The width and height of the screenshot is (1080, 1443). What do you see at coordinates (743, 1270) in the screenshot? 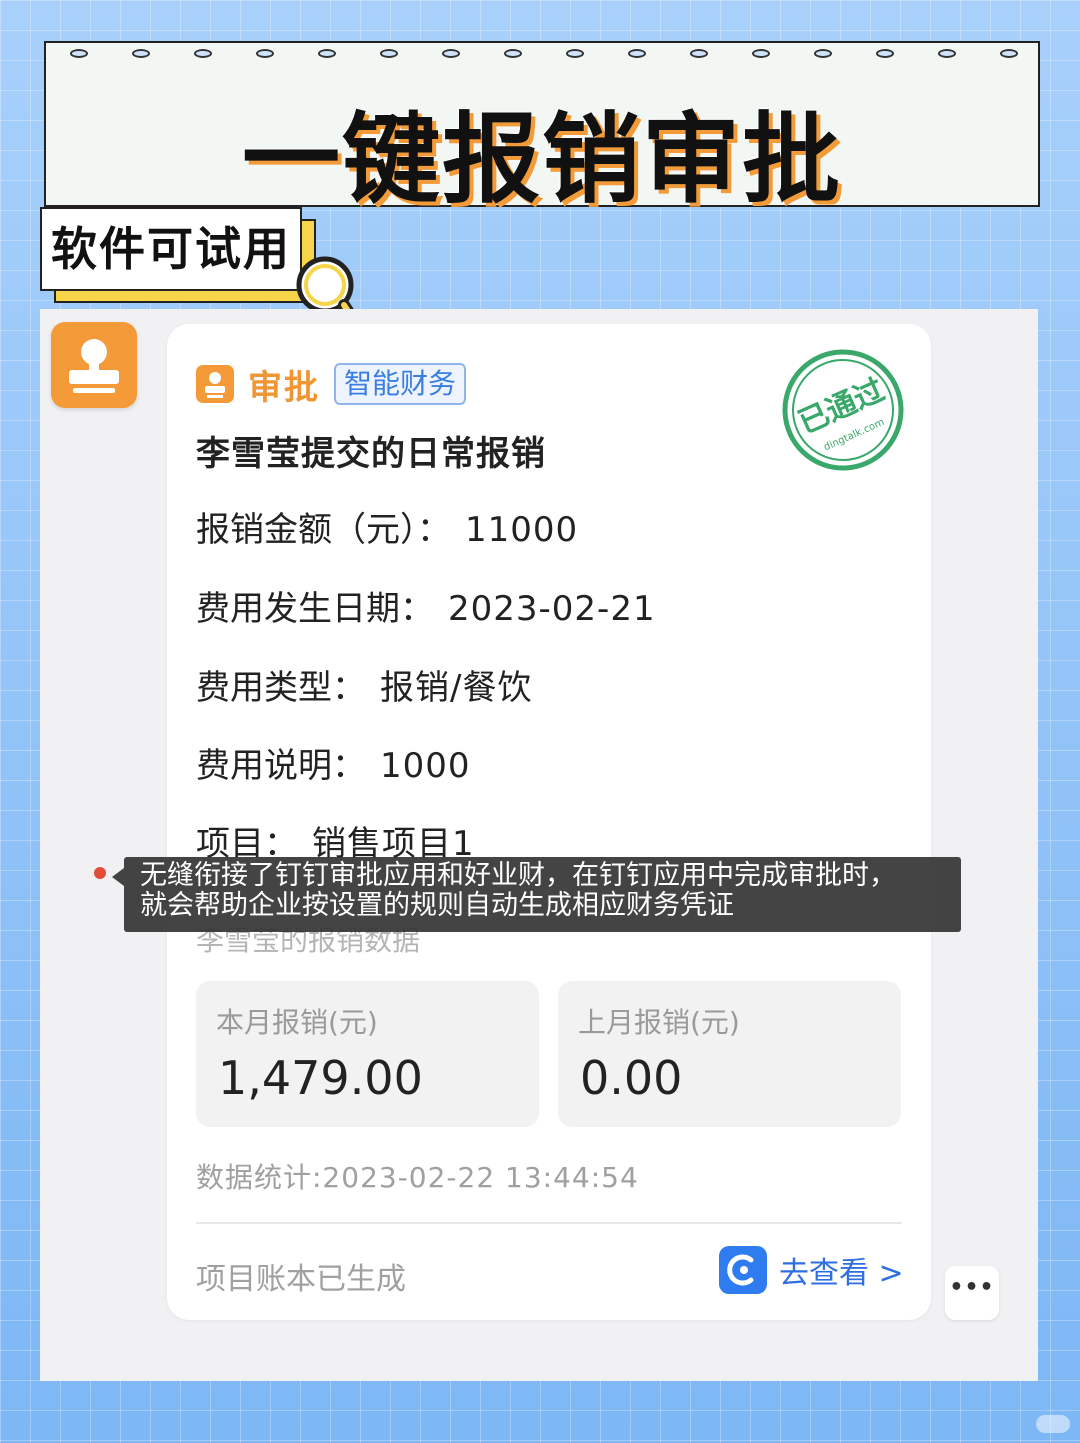
I see `ledger-app-icon` at bounding box center [743, 1270].